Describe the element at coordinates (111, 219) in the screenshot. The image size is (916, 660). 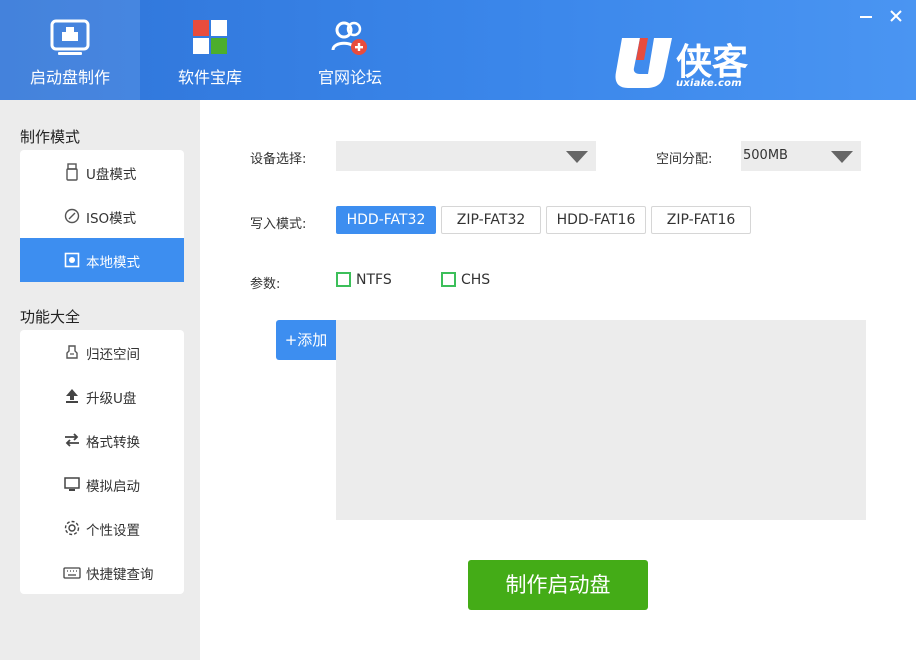
I see `sidebar-item-label: ISO模式` at that location.